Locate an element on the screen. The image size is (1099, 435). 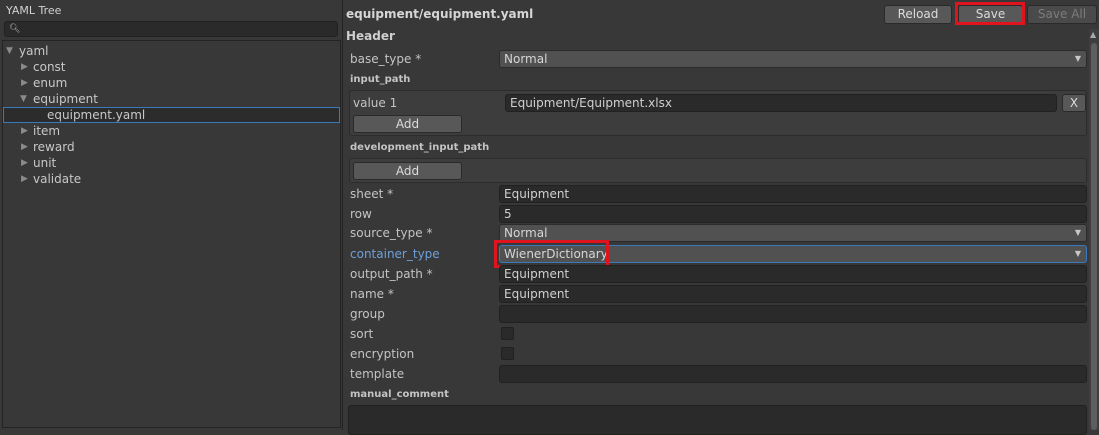
template-field is located at coordinates (793, 374).